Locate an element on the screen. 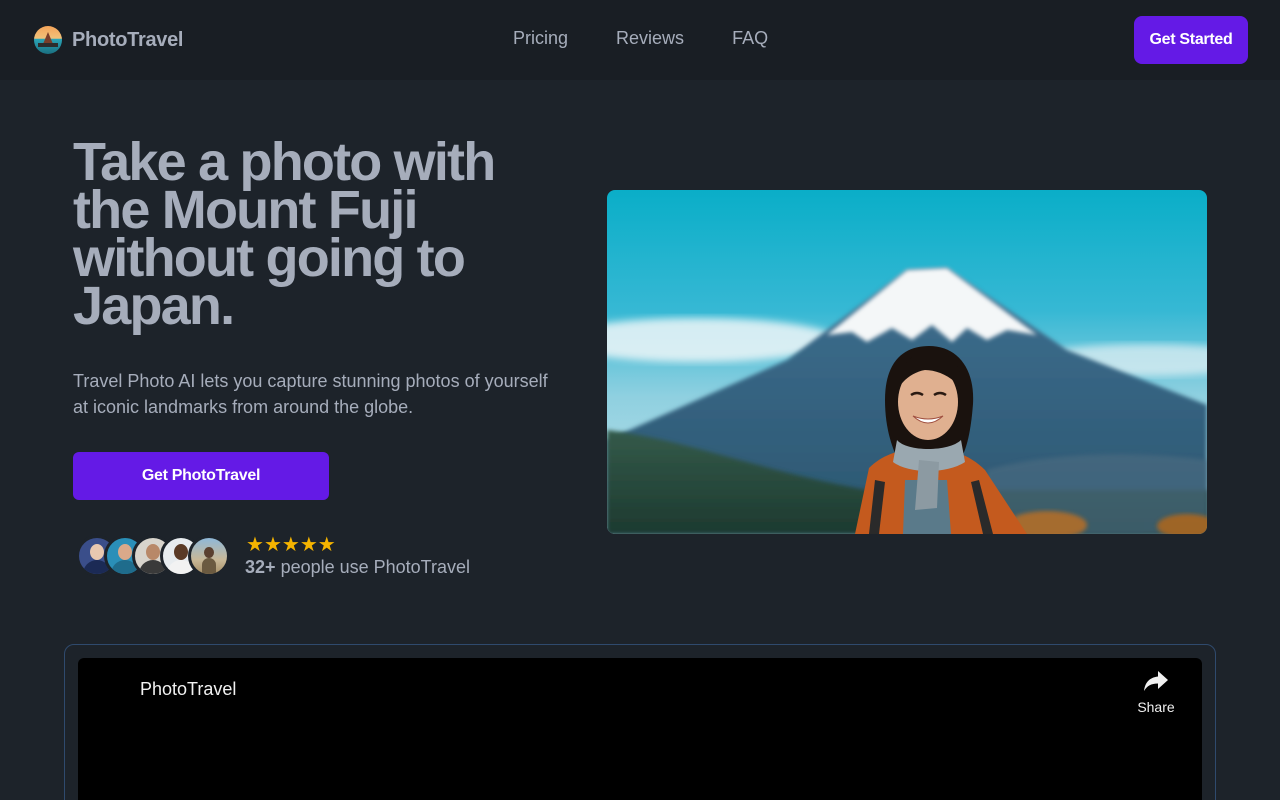 This screenshot has width=1280, height=800. nav-link-pricing: Pricing is located at coordinates (540, 38).